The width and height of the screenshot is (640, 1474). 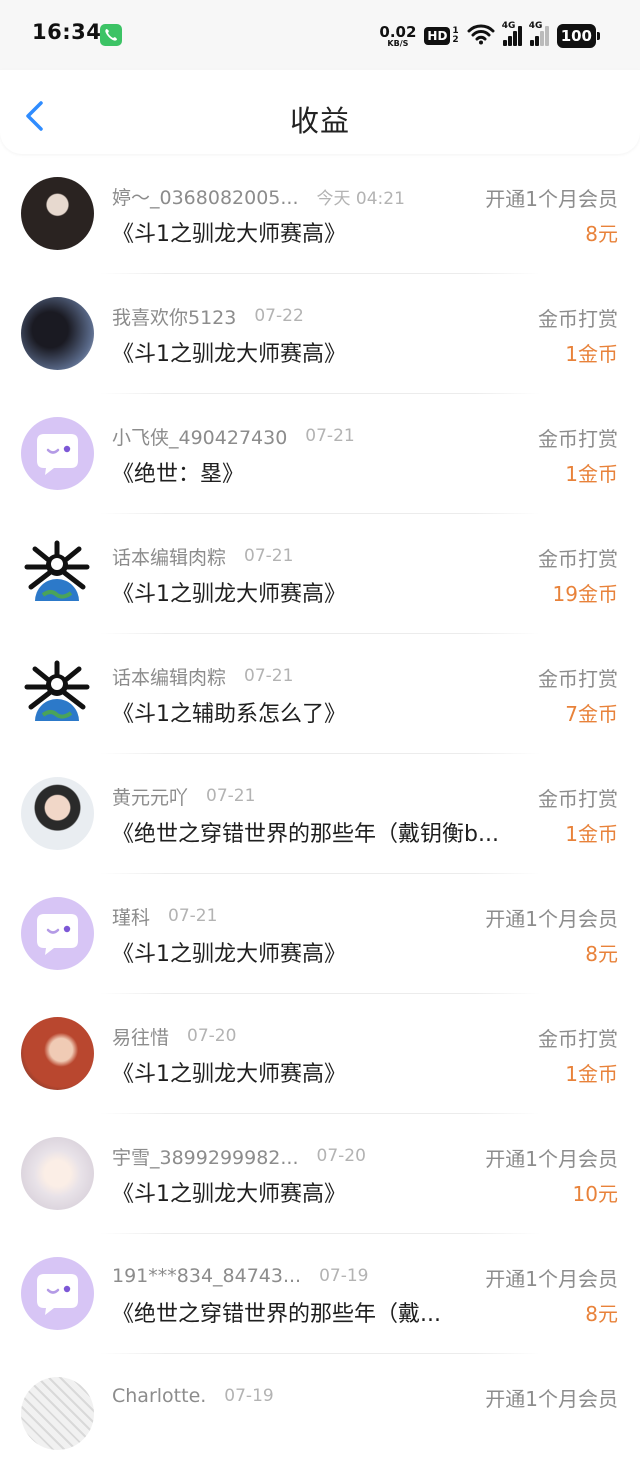 I want to click on reward-amount: 7金币, so click(x=591, y=714).